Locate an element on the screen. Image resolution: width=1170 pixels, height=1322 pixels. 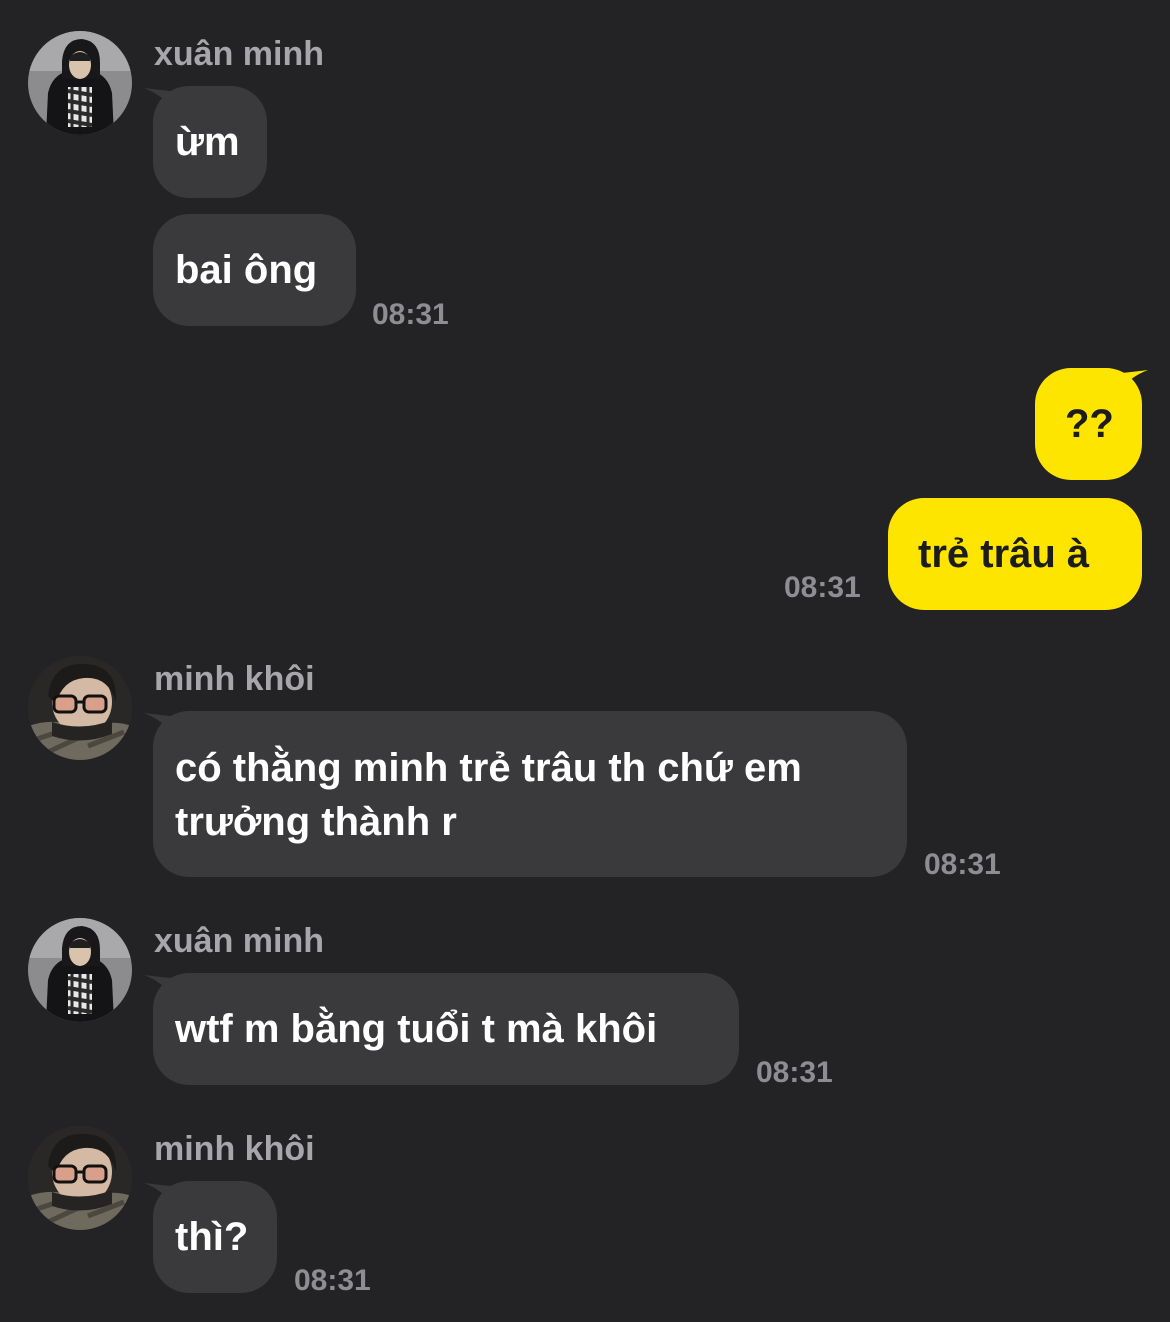
message-bubble: trẻ trâu à is located at coordinates (1015, 554).